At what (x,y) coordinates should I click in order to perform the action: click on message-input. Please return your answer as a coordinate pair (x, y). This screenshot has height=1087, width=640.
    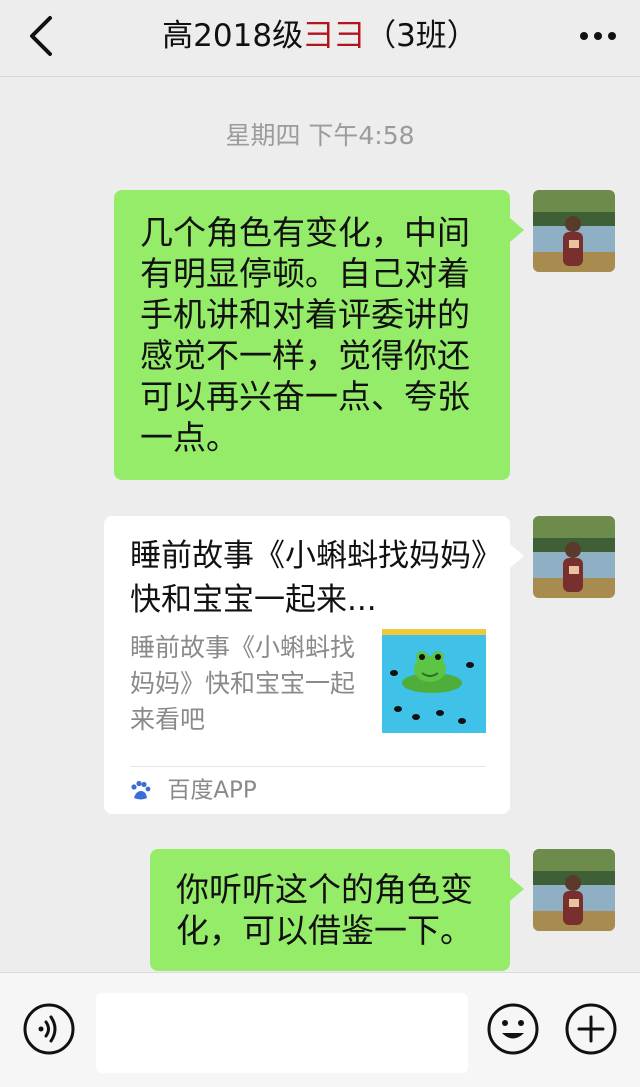
    Looking at the image, I should click on (282, 1033).